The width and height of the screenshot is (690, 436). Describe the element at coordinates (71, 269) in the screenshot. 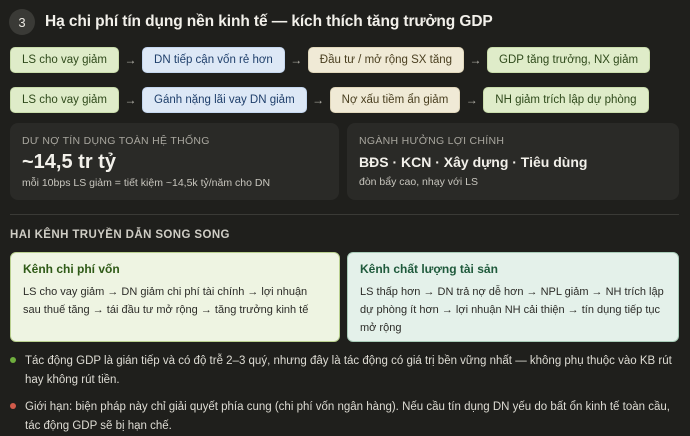

I see `channel-title: Kênh chi phí vốn` at that location.